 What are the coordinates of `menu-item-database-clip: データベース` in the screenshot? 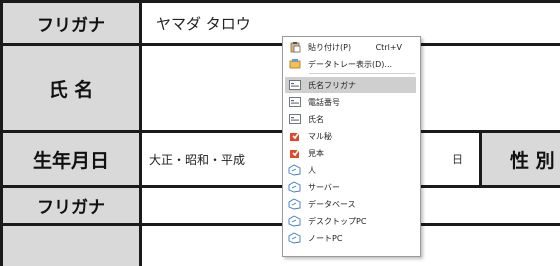 It's located at (350, 204).